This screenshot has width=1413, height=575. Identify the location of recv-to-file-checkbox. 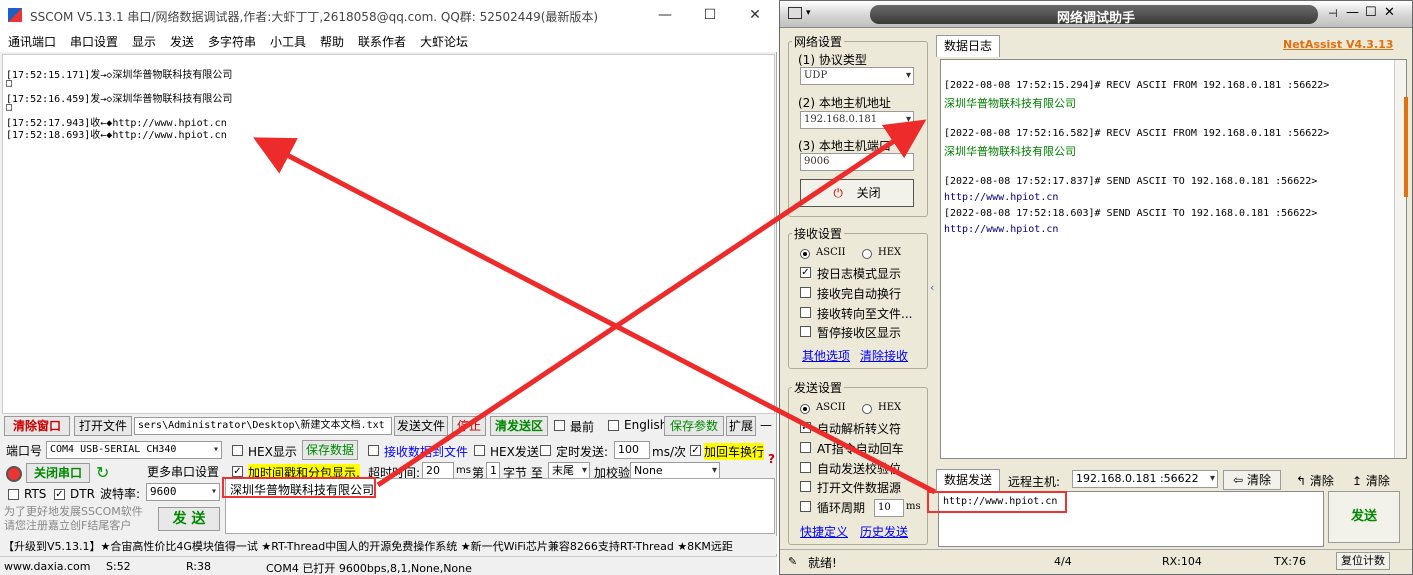
(373, 450).